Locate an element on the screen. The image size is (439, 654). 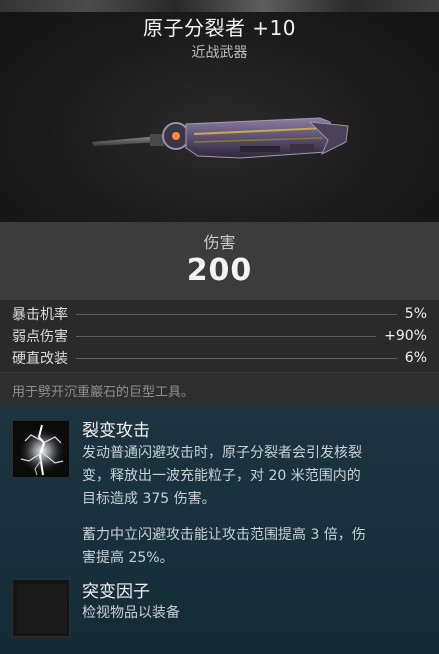
item-description-text: 用于劈开沉重巖石的巨型工具。 is located at coordinates (103, 392).